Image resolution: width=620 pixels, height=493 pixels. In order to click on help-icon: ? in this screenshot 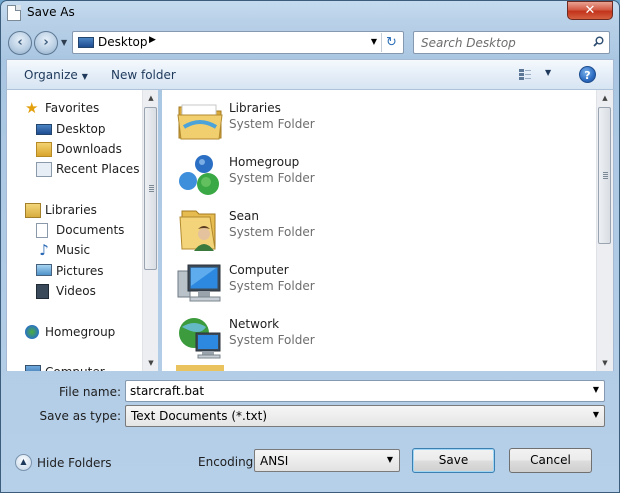, I will do `click(587, 74)`.